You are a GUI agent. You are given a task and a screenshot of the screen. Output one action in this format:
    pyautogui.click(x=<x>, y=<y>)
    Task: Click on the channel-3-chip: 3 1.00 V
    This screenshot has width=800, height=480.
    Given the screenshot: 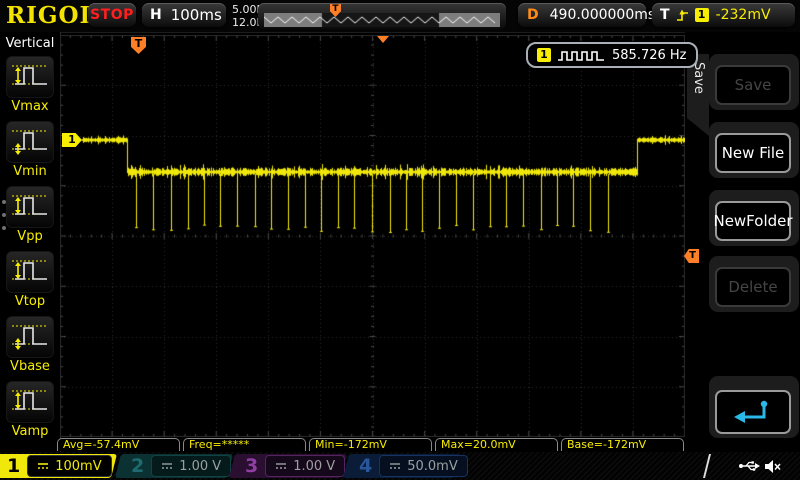 What is the action you would take?
    pyautogui.click(x=288, y=466)
    